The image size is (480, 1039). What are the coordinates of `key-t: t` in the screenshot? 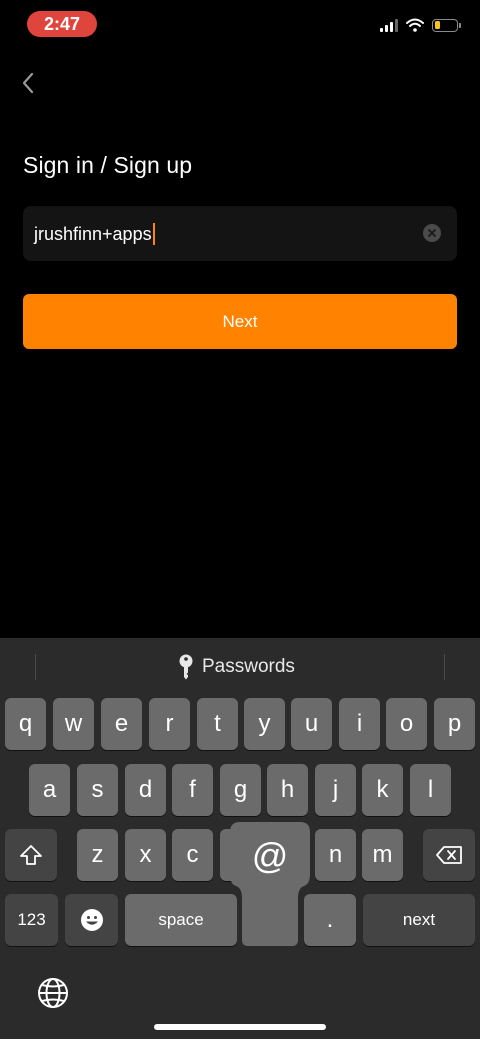 It's located at (217, 724).